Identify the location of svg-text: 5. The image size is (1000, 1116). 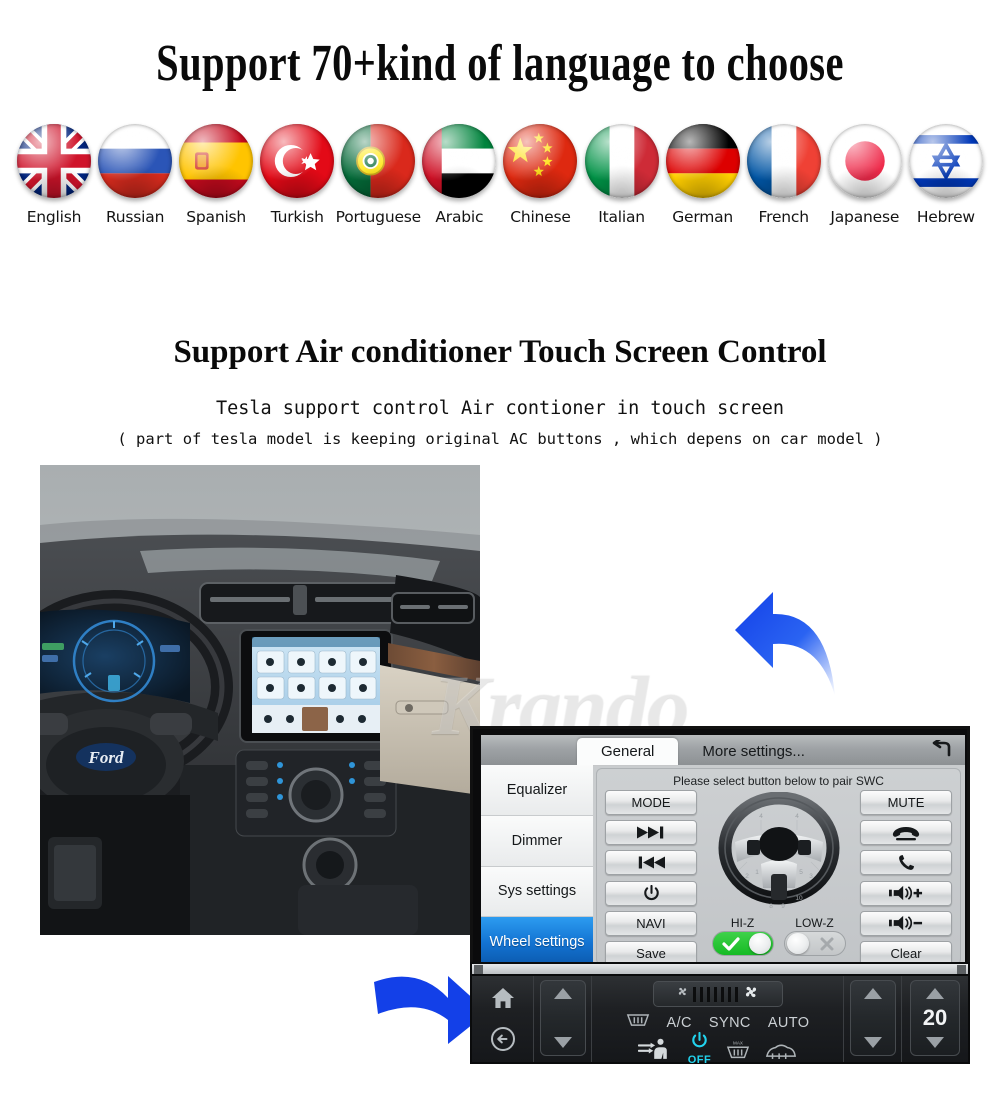
(801, 872).